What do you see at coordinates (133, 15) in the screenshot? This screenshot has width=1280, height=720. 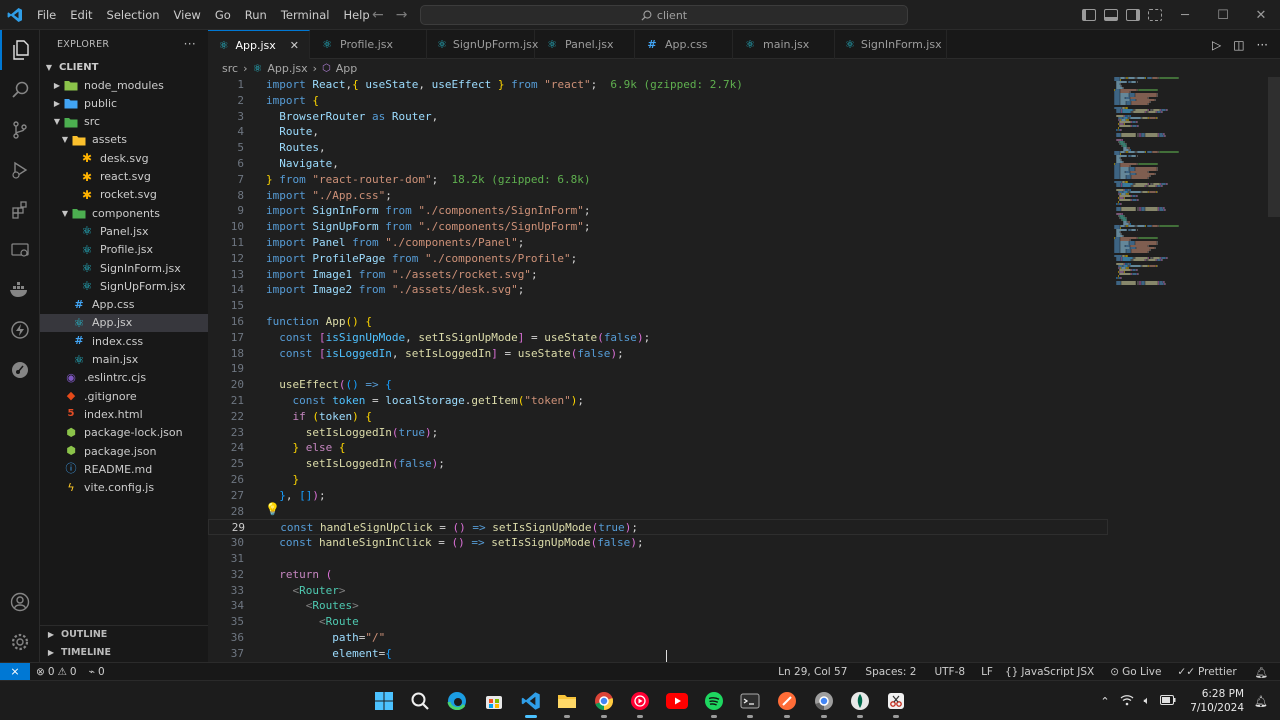 I see `menu-selection: Selection` at bounding box center [133, 15].